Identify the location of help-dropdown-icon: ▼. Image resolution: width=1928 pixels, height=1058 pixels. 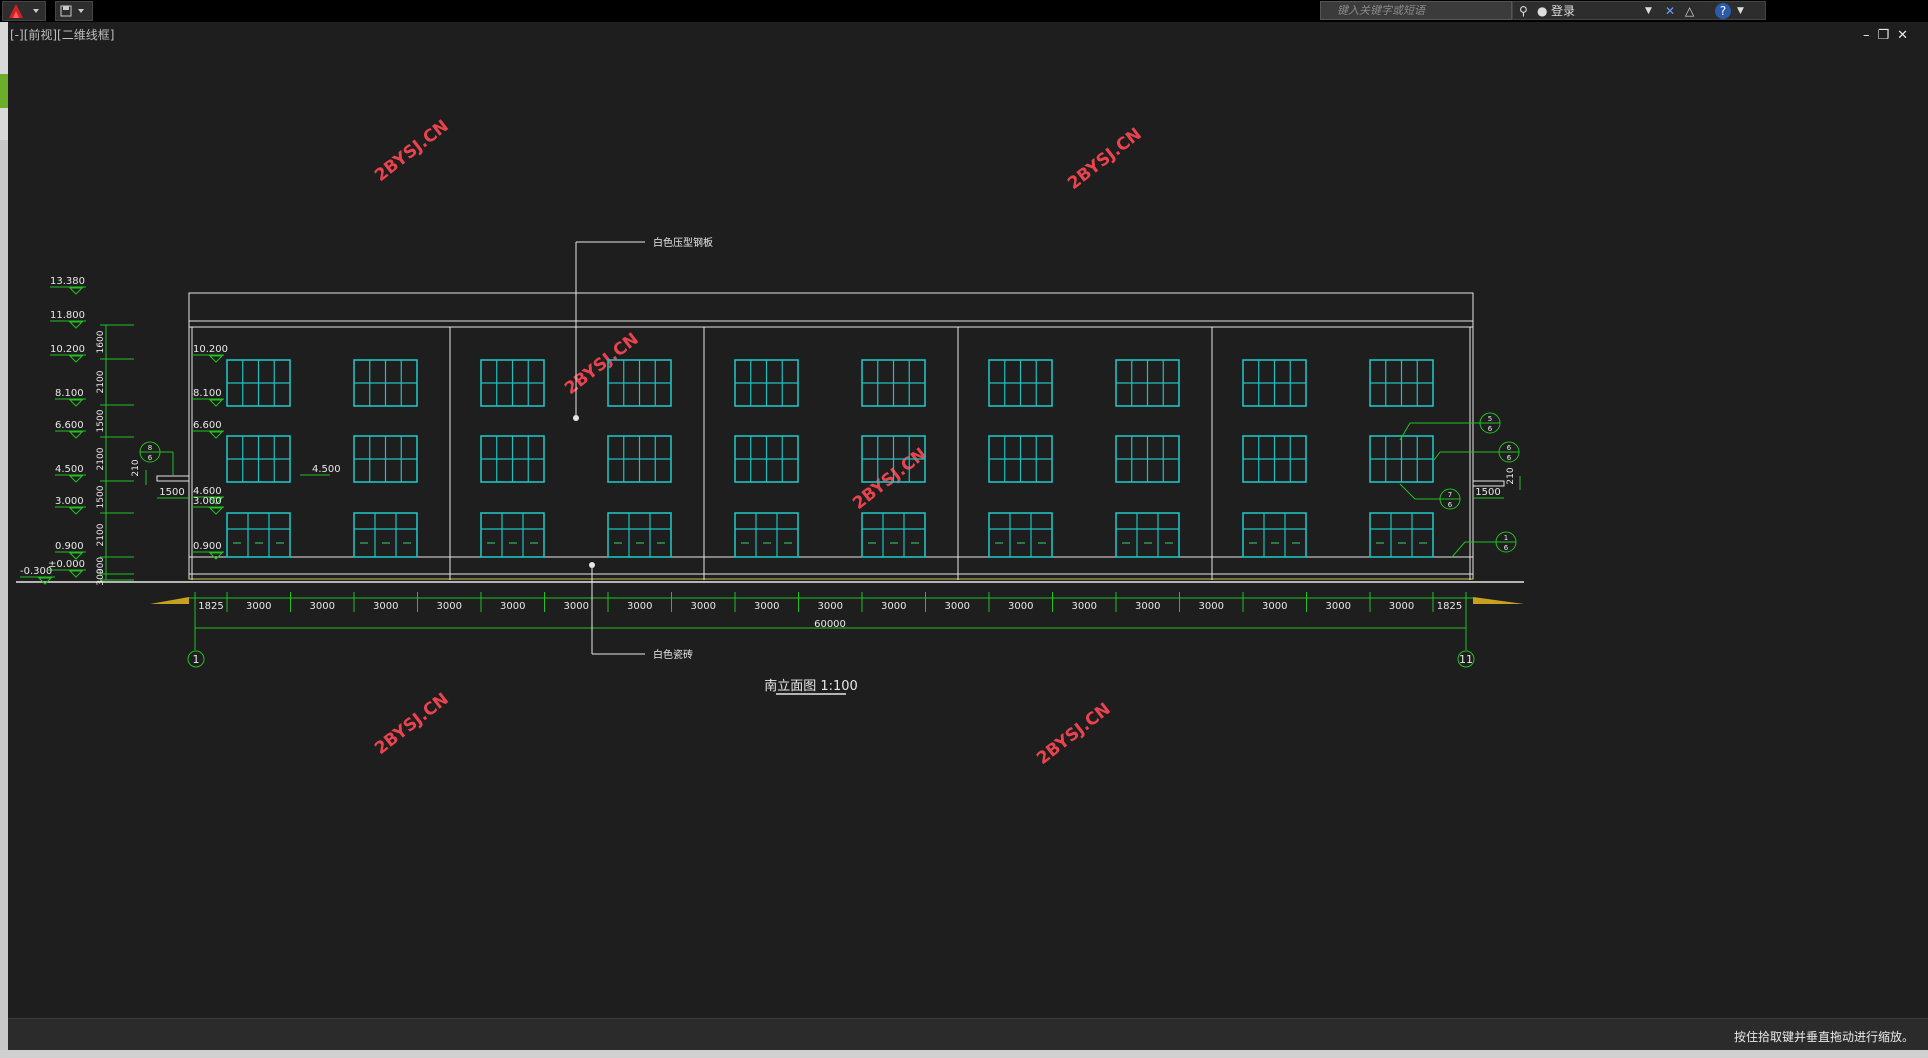
(1740, 11).